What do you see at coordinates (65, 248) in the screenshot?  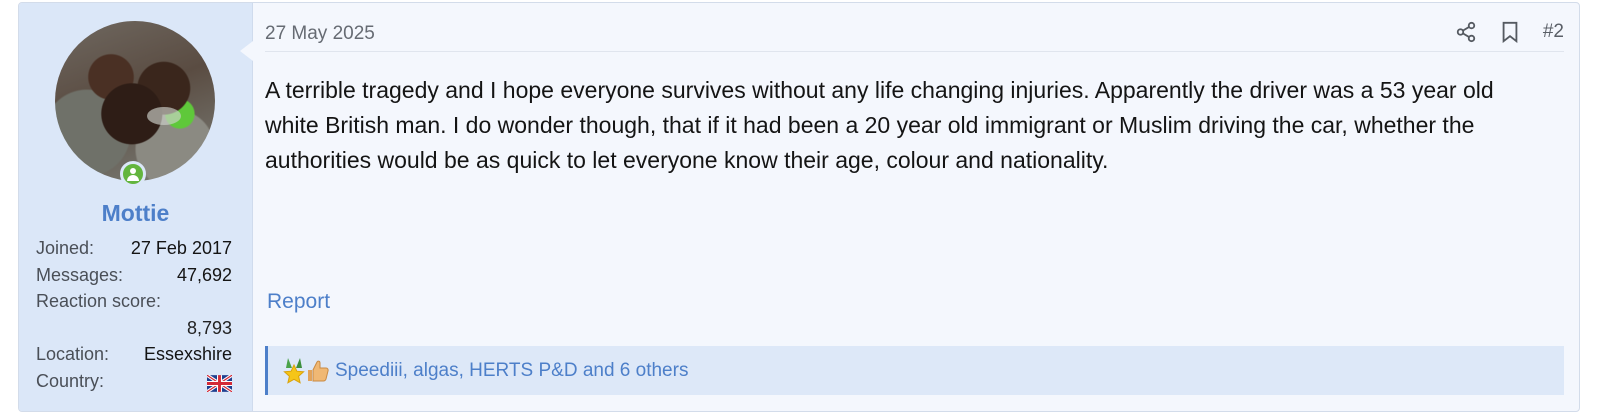 I see `joined-label: Joined:` at bounding box center [65, 248].